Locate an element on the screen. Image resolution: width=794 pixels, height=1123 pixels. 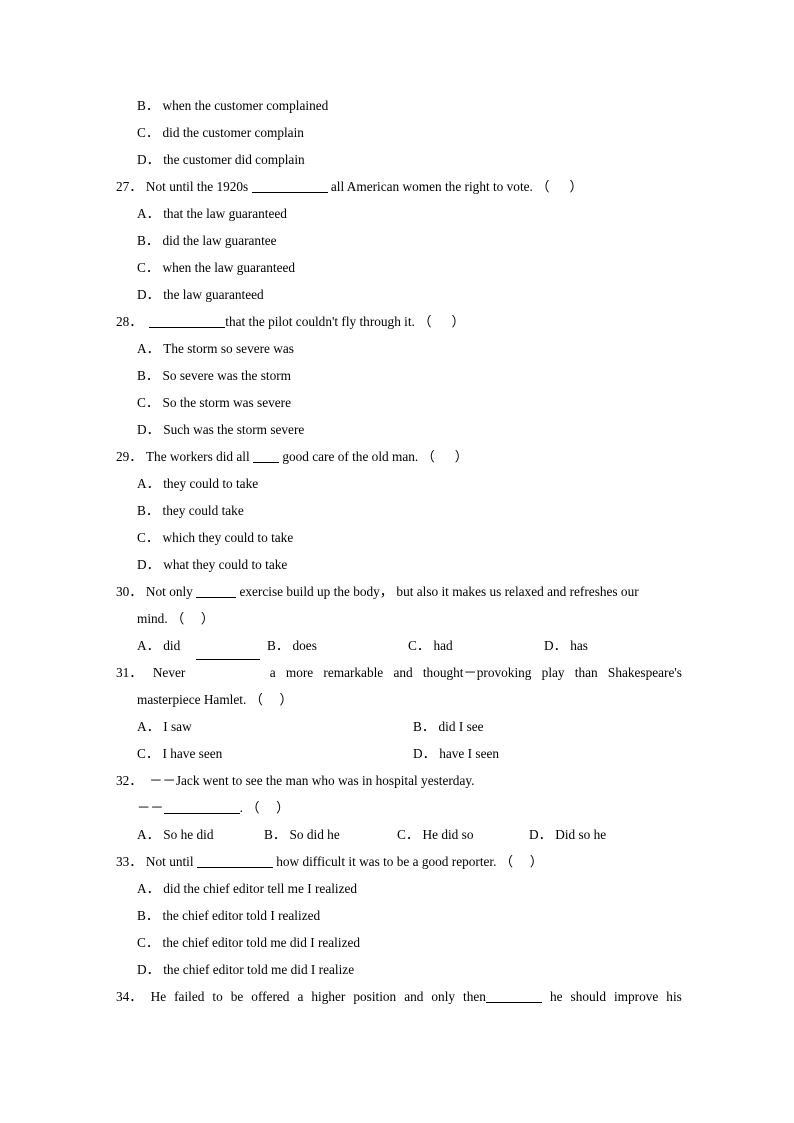
option-text: Did so he is located at coordinates (581, 834).